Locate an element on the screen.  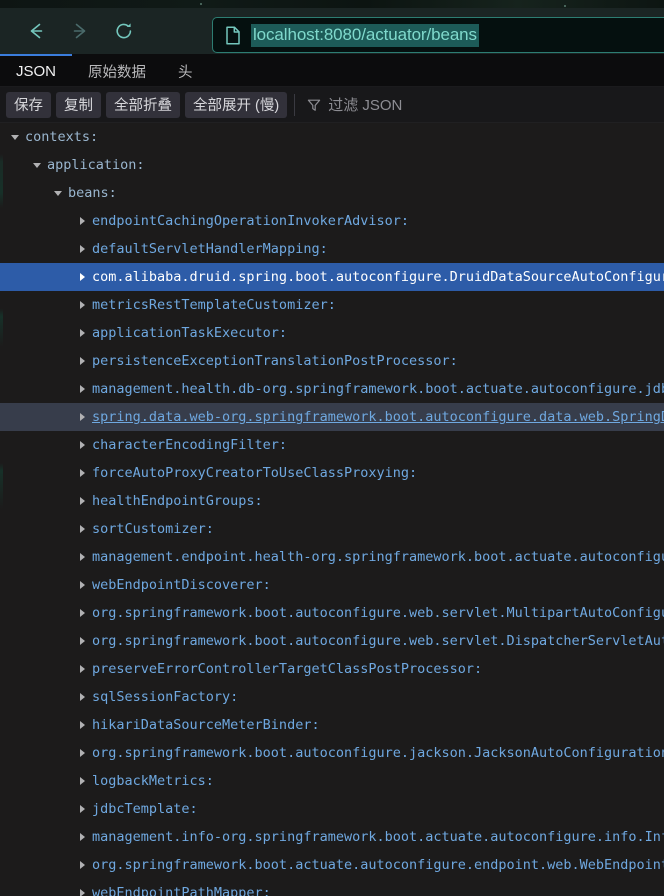
json-tree-row-label: endpointCachingOperationInvokerAdvisor: is located at coordinates (250, 221).